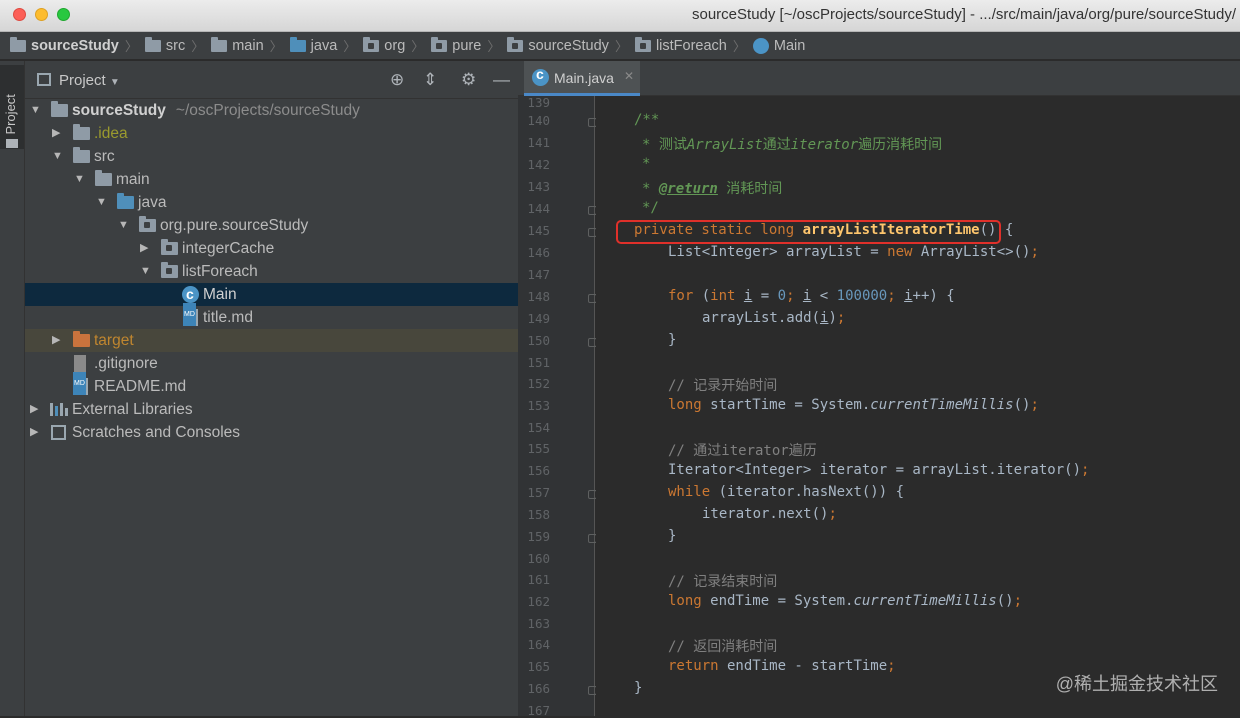 The image size is (1240, 718). What do you see at coordinates (629, 76) in the screenshot?
I see `close-icon: ✕` at bounding box center [629, 76].